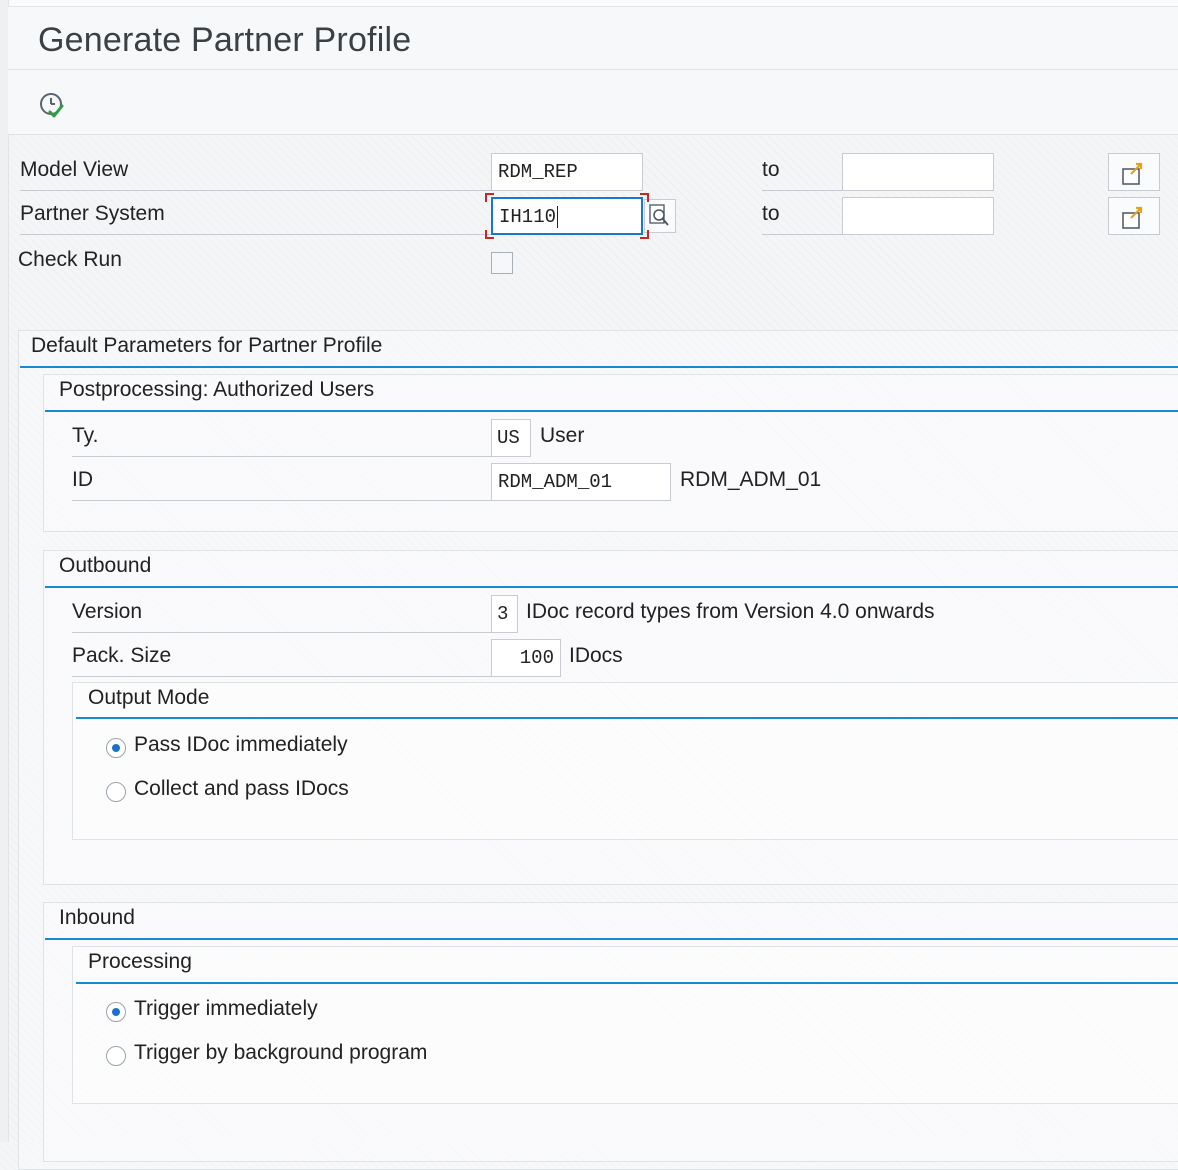 The height and width of the screenshot is (1170, 1178). What do you see at coordinates (207, 345) in the screenshot?
I see `default-parameters-title: Default Parameters for Partner Profile` at bounding box center [207, 345].